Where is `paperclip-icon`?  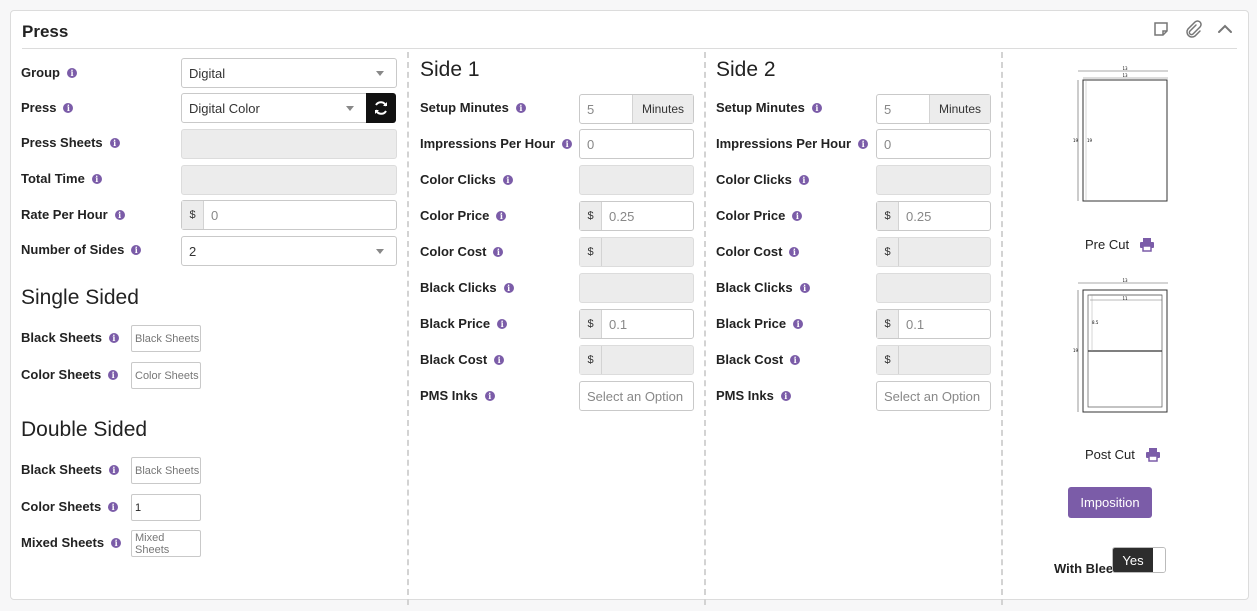
paperclip-icon is located at coordinates (1193, 29).